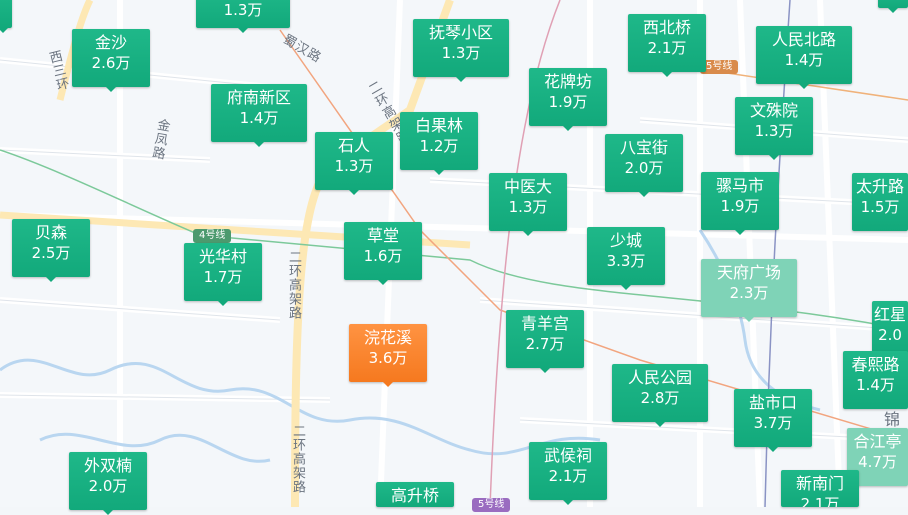  What do you see at coordinates (388, 355) in the screenshot?
I see `area-marker-huanhuaxi-selected: 浣花溪 3.6万` at bounding box center [388, 355].